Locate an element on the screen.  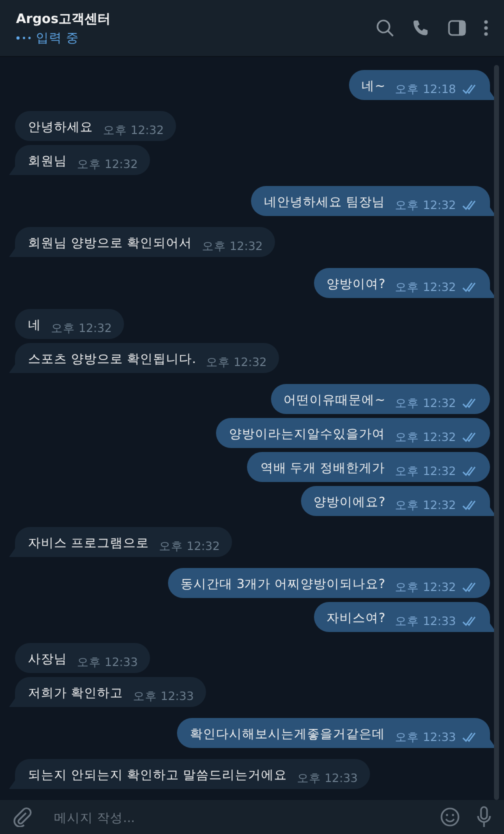
sidebar-toggle-icon is located at coordinates (457, 28).